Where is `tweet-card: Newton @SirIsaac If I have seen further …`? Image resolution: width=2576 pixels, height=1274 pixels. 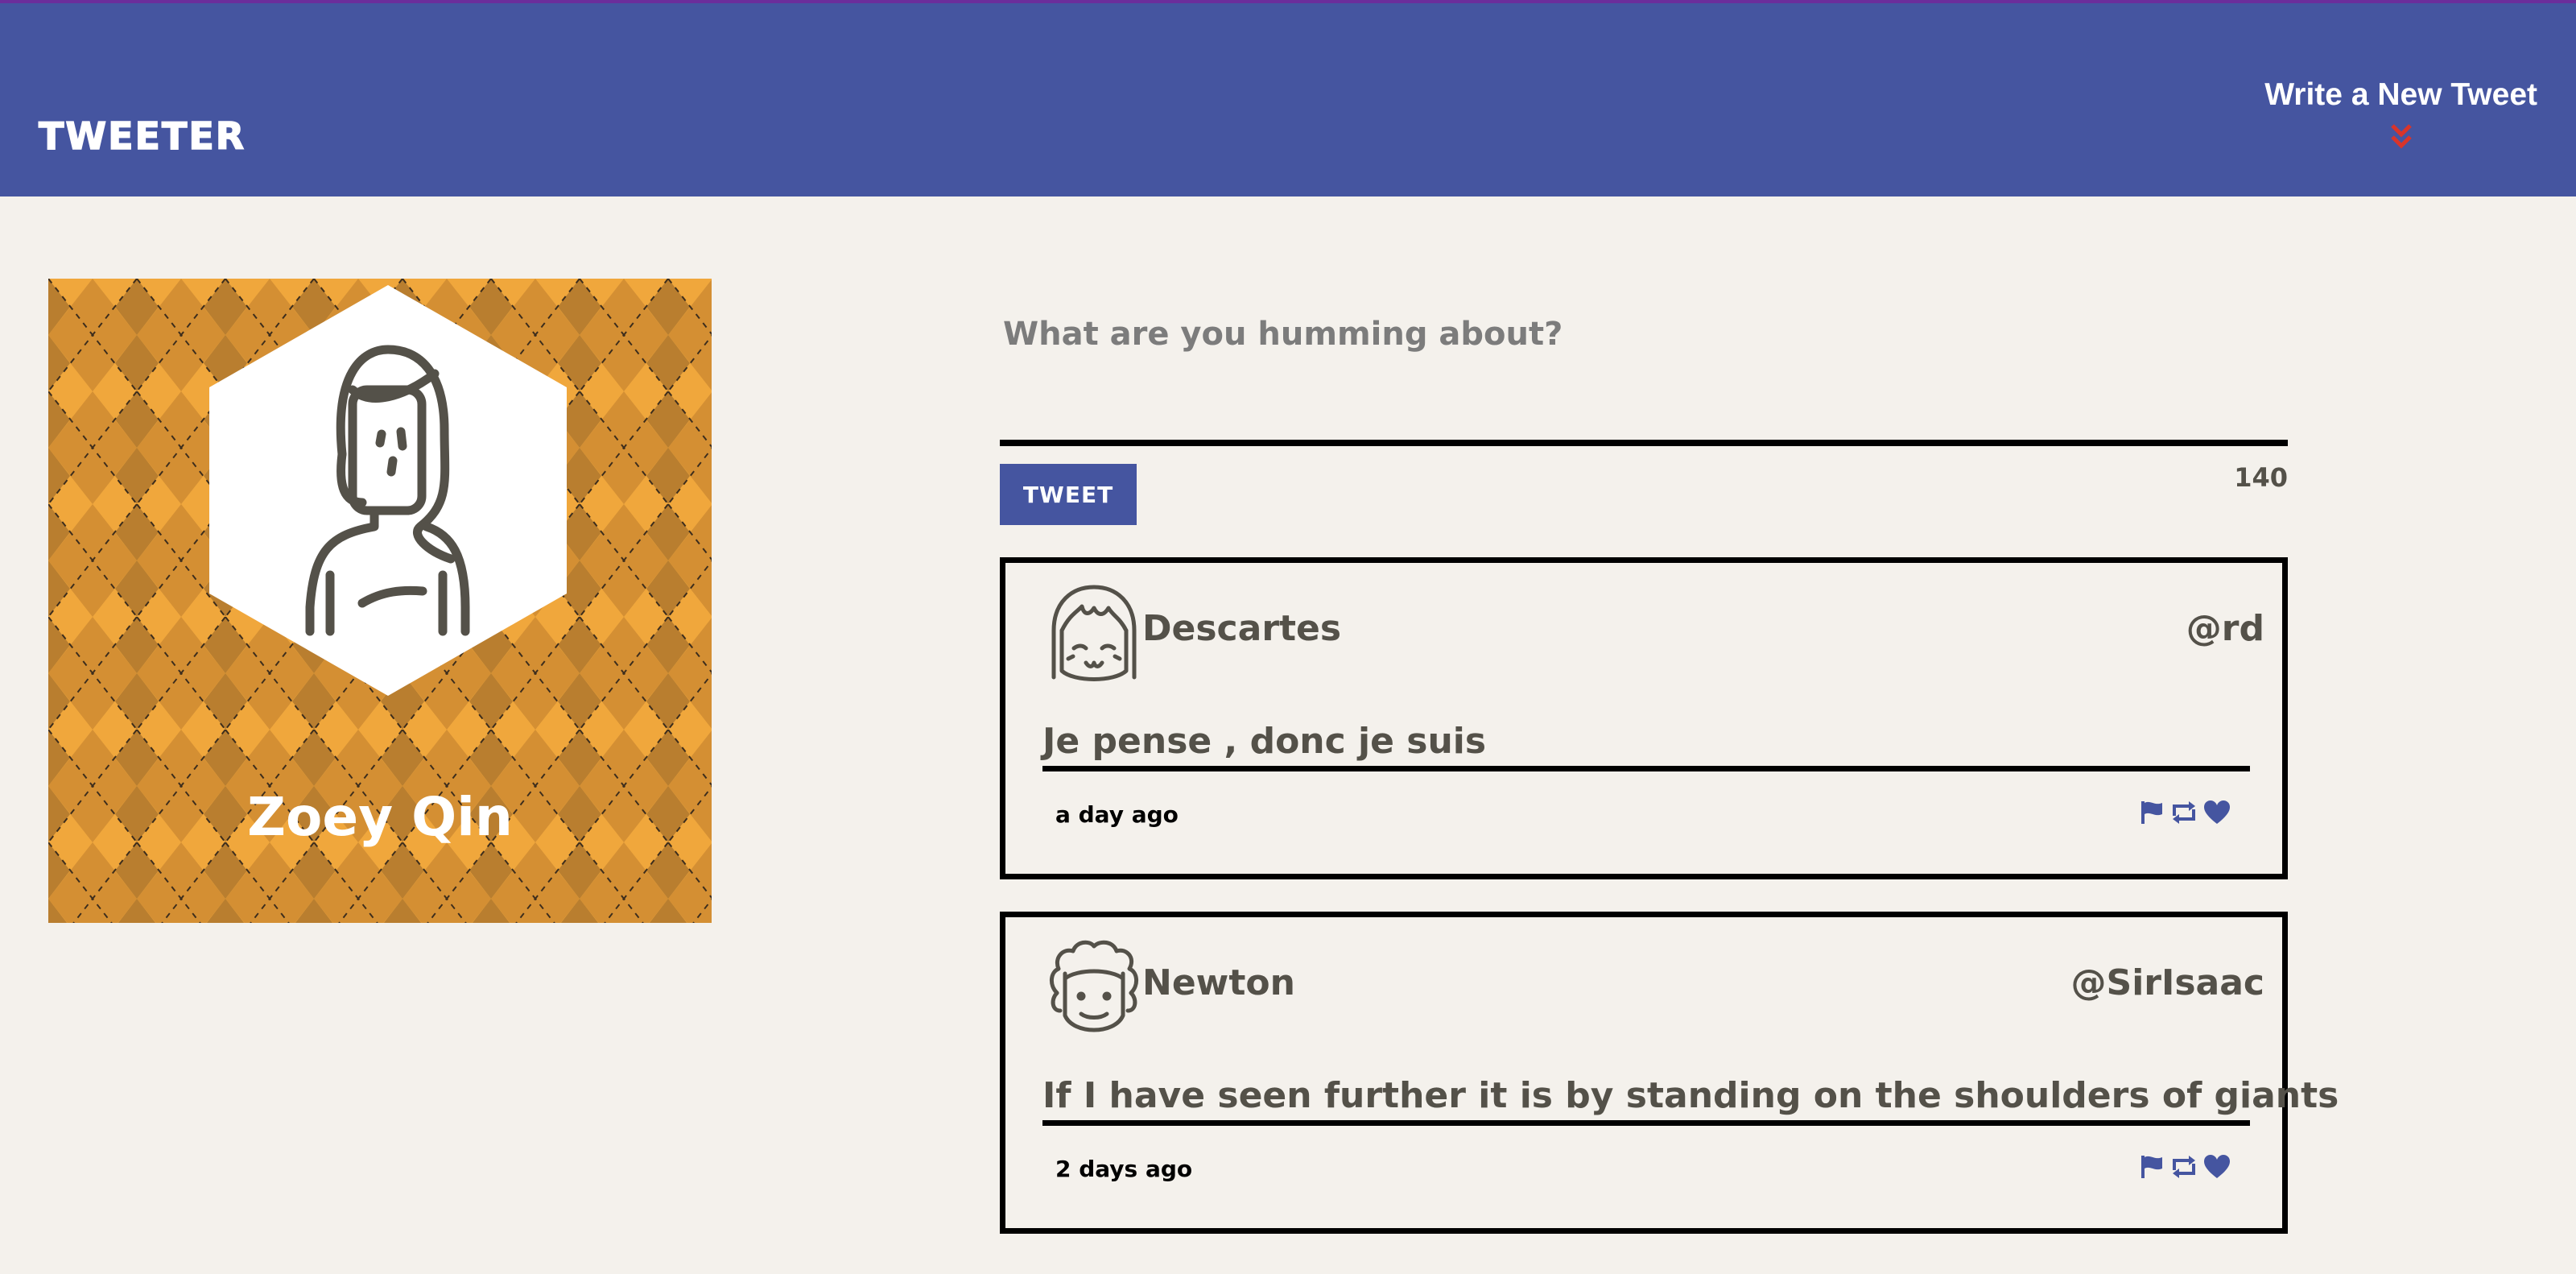
tweet-card: Newton @SirIsaac If I have seen further … is located at coordinates (1669, 1073).